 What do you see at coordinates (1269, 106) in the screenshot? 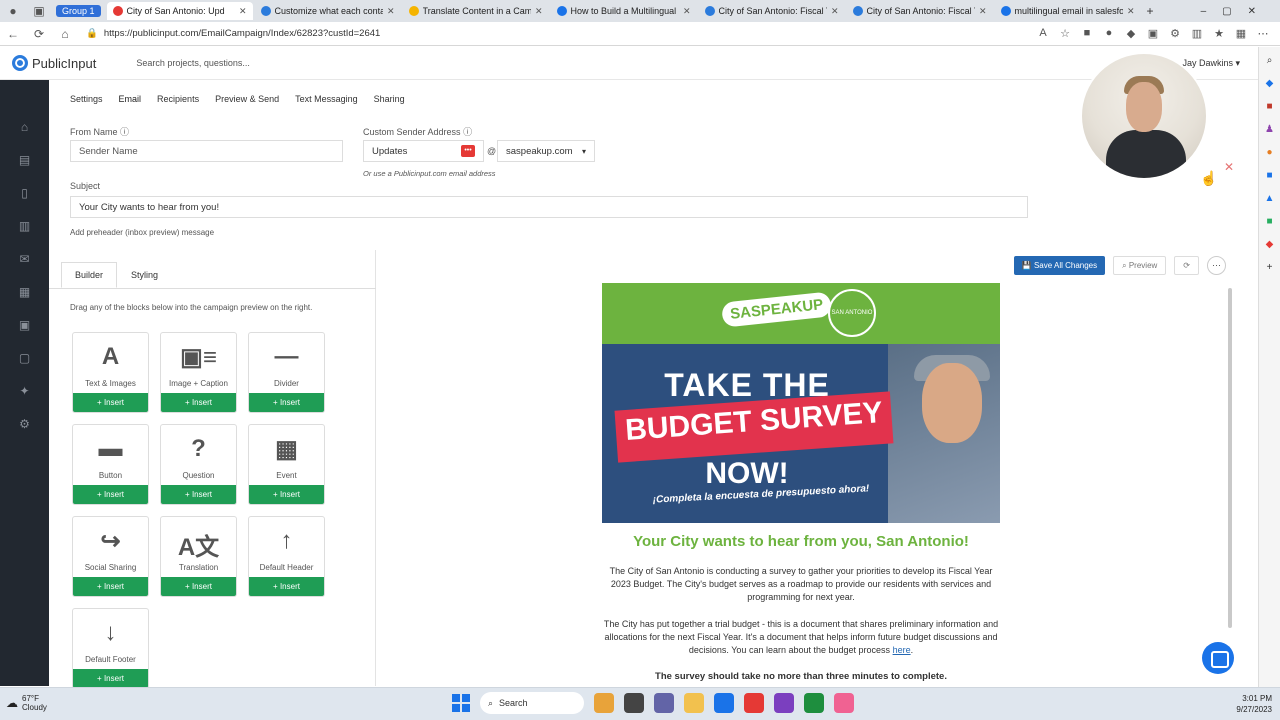
I see `tools-icon: ■` at bounding box center [1269, 106].